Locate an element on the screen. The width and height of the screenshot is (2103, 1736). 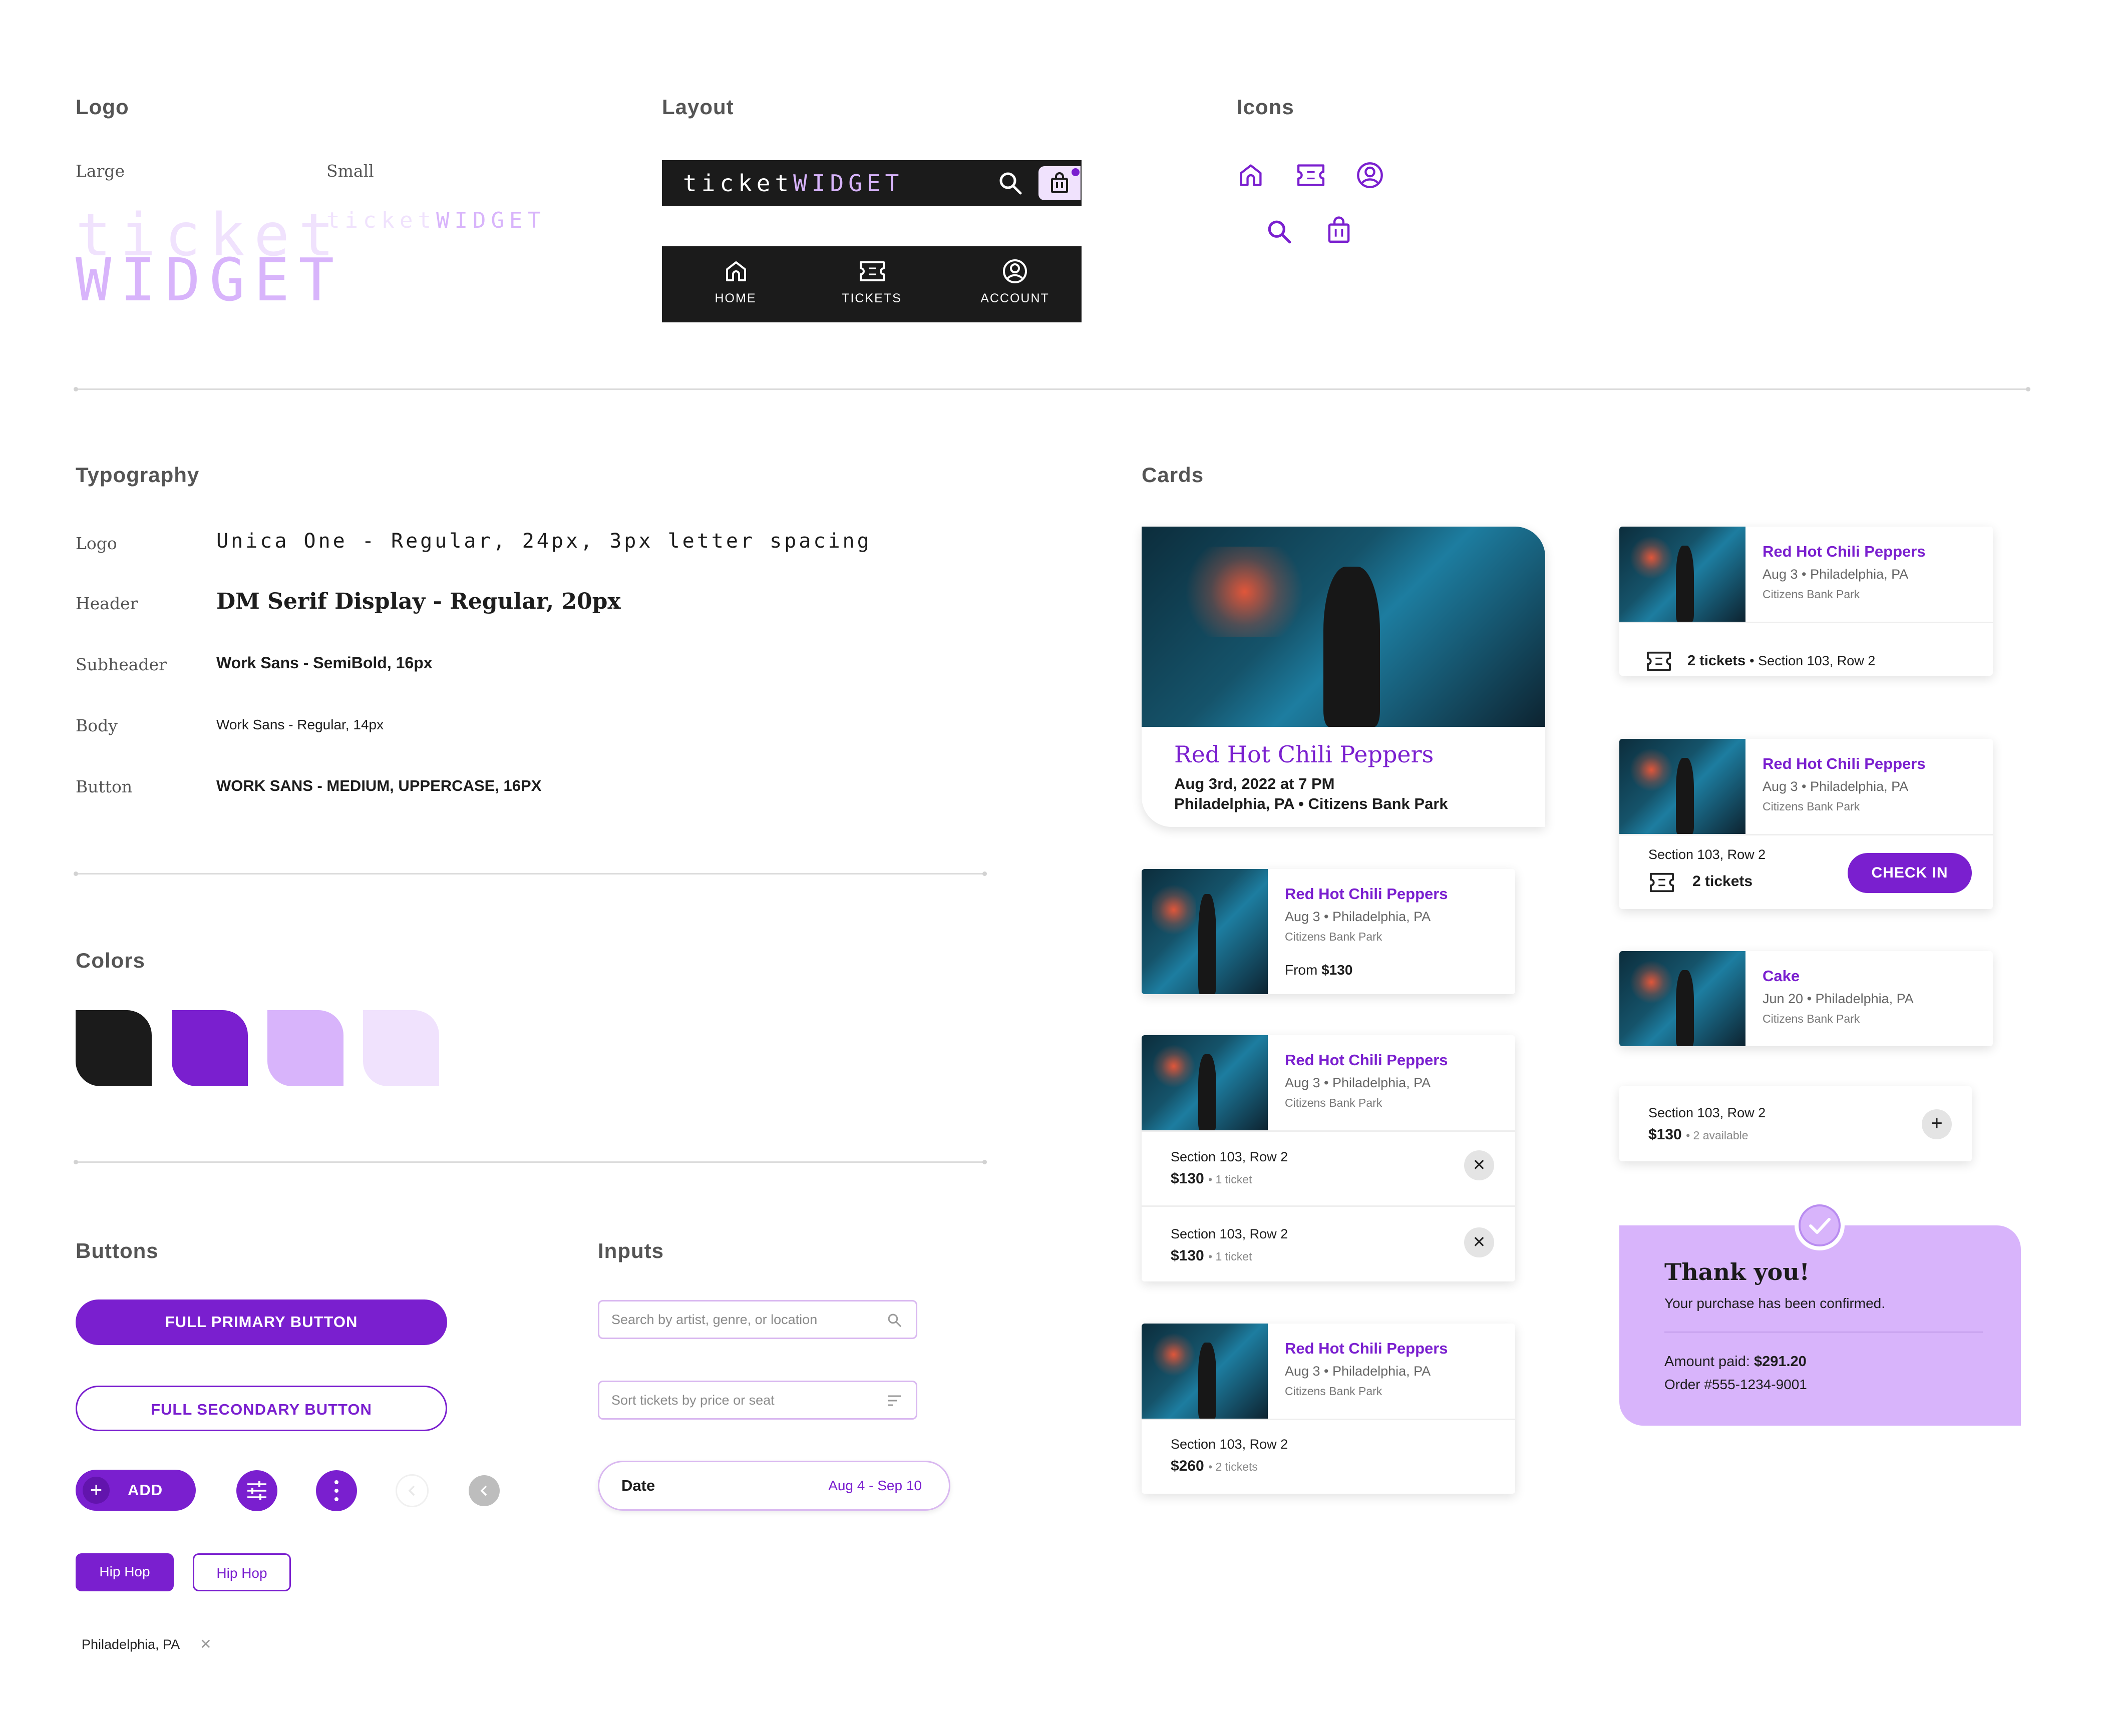
full-secondary-button: FULL SECONDARY BUTTON is located at coordinates (261, 1408).